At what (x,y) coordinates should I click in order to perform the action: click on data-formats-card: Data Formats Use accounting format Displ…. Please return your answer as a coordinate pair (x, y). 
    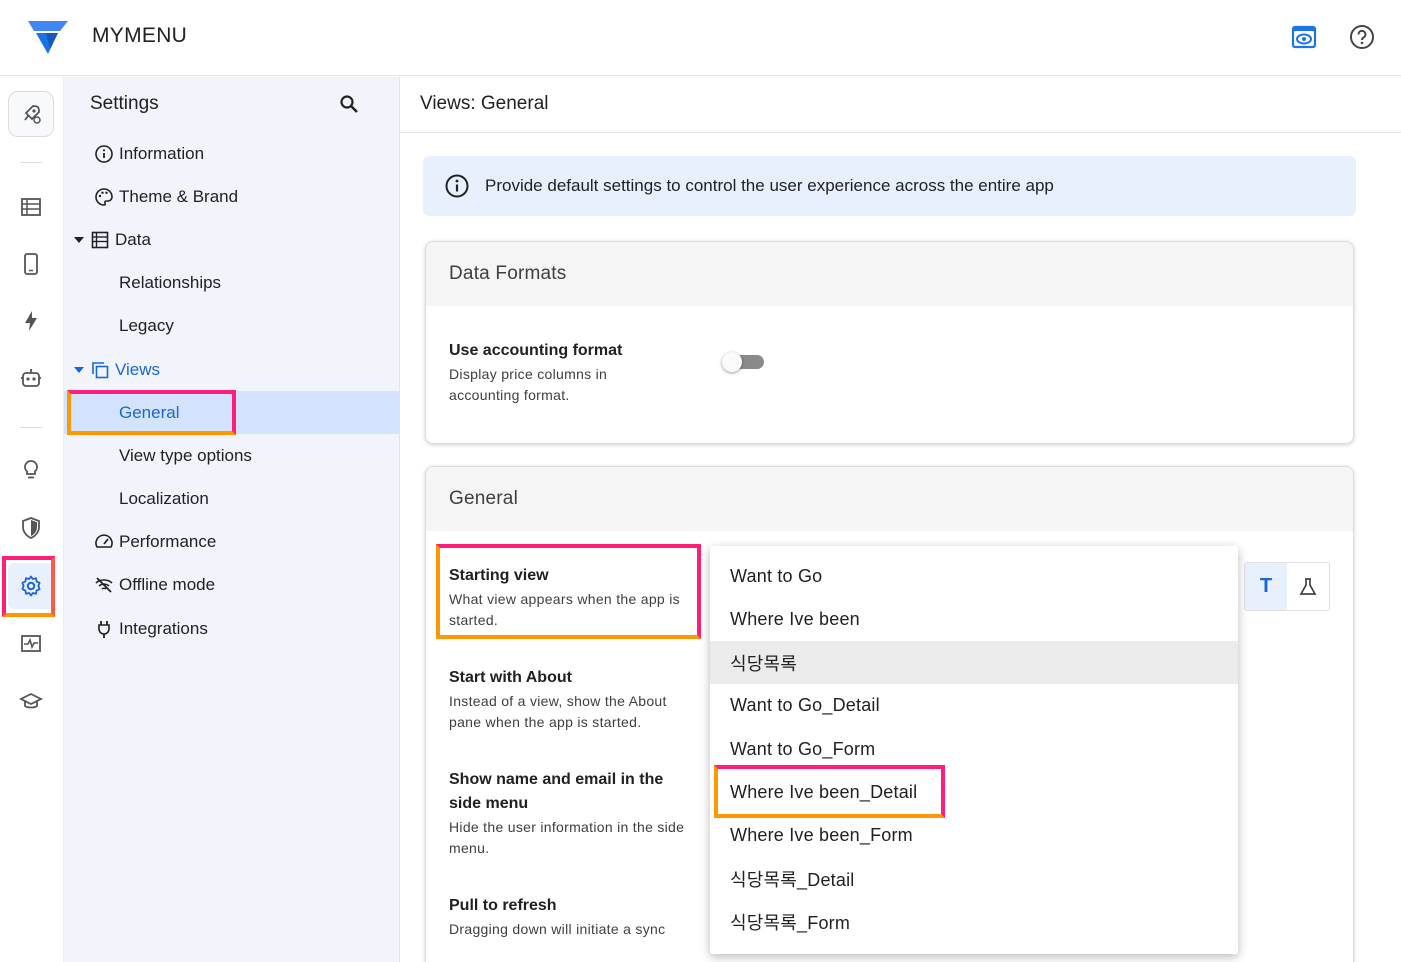
    Looking at the image, I should click on (889, 342).